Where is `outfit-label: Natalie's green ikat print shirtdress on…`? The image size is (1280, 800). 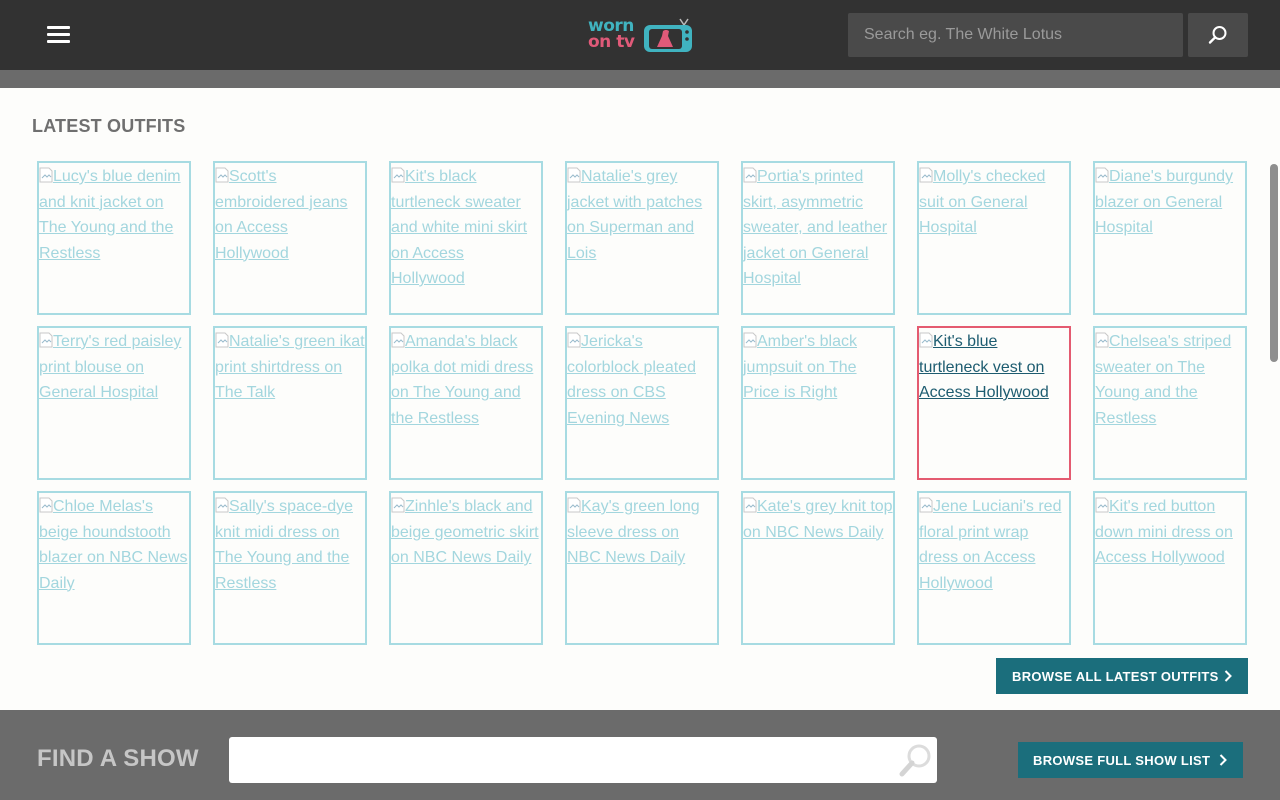
outfit-label: Natalie's green ikat print shirtdress on… is located at coordinates (290, 367).